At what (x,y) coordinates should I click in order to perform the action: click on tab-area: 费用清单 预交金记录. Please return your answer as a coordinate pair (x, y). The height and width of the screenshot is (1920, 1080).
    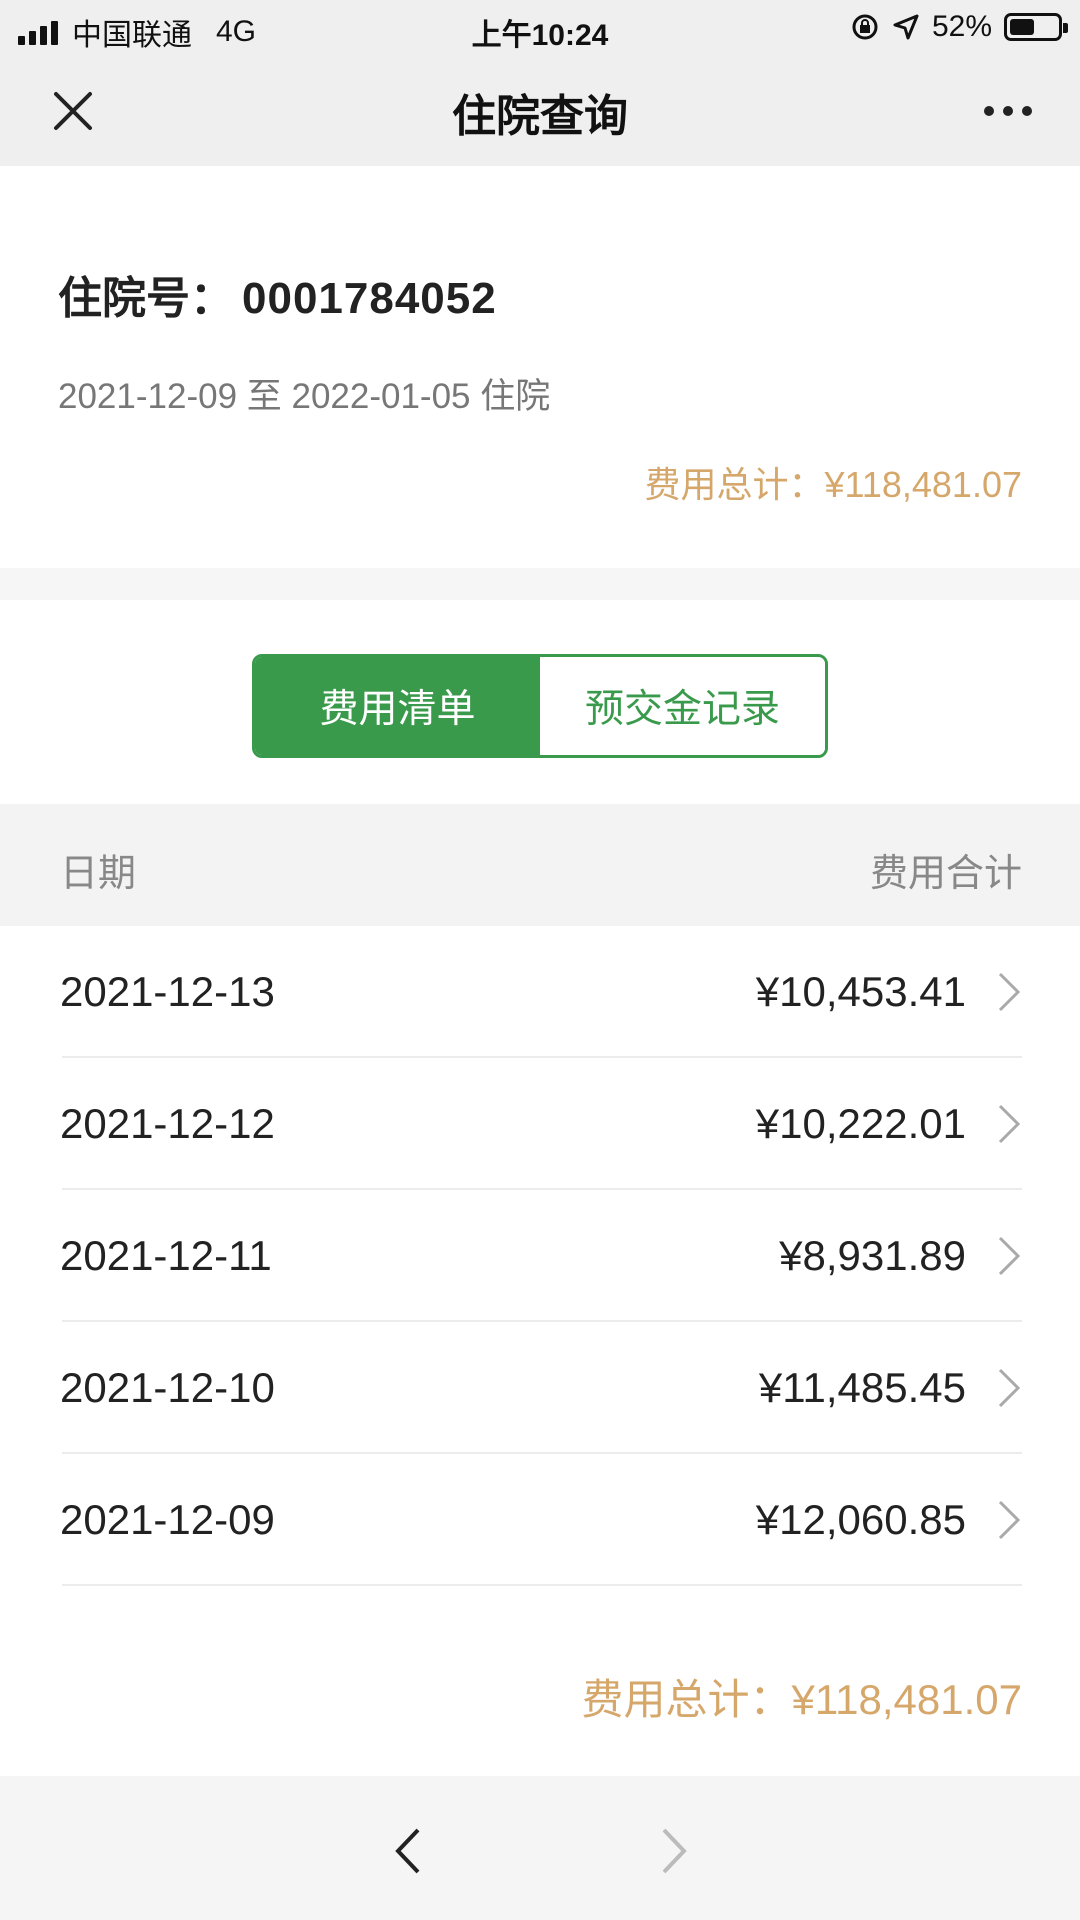
    Looking at the image, I should click on (540, 702).